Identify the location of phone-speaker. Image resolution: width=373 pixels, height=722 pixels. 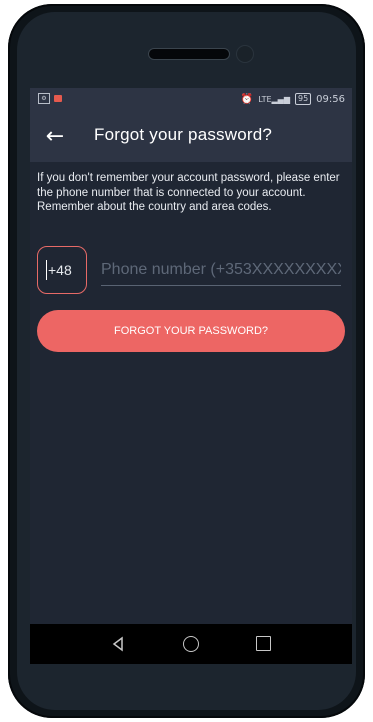
(189, 54).